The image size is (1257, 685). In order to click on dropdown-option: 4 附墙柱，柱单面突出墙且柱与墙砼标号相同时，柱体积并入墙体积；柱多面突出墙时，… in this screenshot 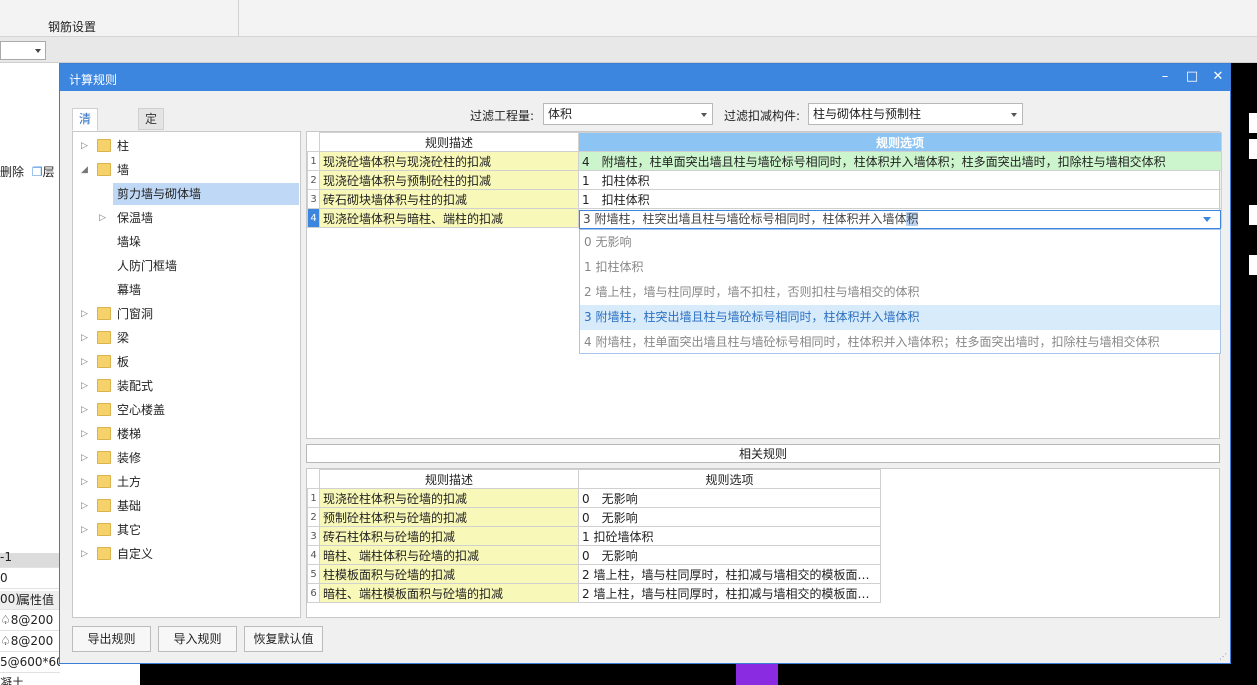, I will do `click(900, 342)`.